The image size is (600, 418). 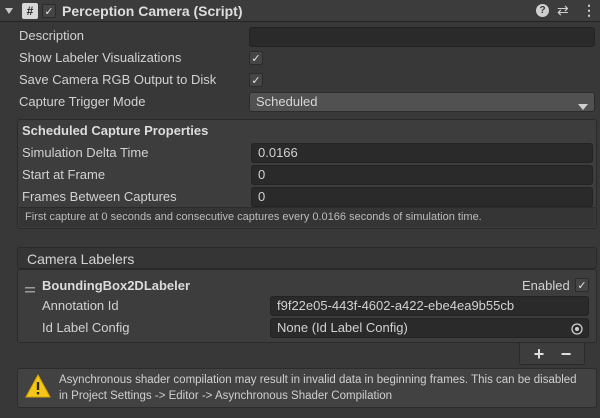 I want to click on id-label-config-value: None (Id Label Config), so click(x=342, y=327).